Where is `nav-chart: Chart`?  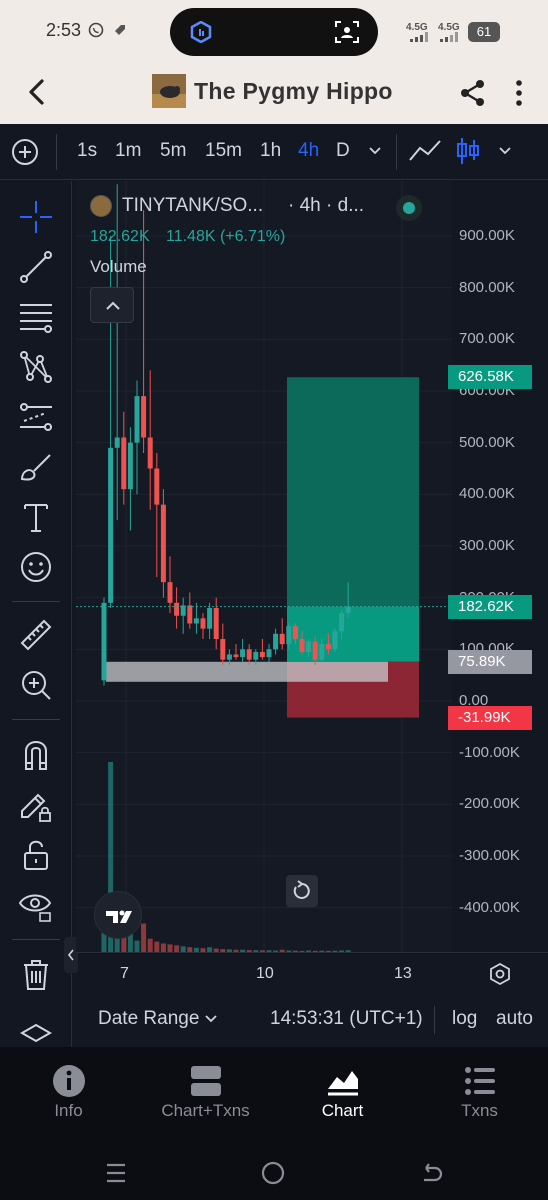 nav-chart: Chart is located at coordinates (342, 1095).